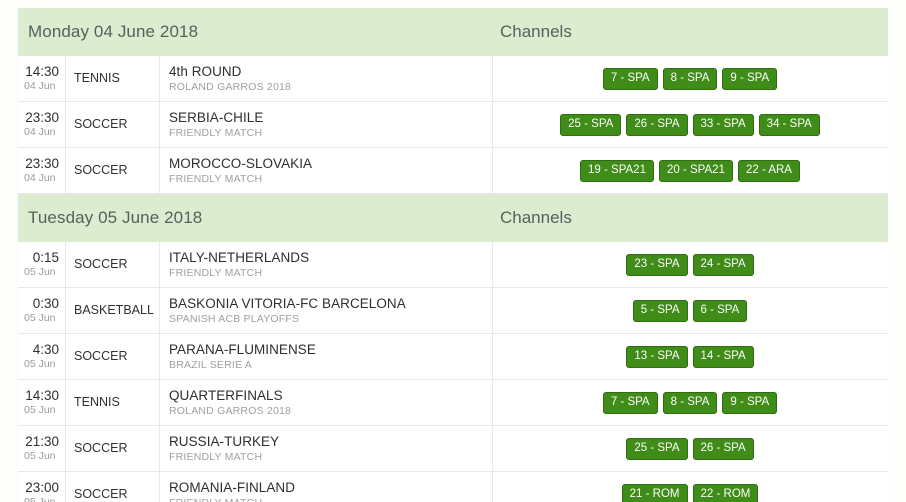 The image size is (906, 502). Describe the element at coordinates (114, 310) in the screenshot. I see `event-sport: BASKETBALL` at that location.